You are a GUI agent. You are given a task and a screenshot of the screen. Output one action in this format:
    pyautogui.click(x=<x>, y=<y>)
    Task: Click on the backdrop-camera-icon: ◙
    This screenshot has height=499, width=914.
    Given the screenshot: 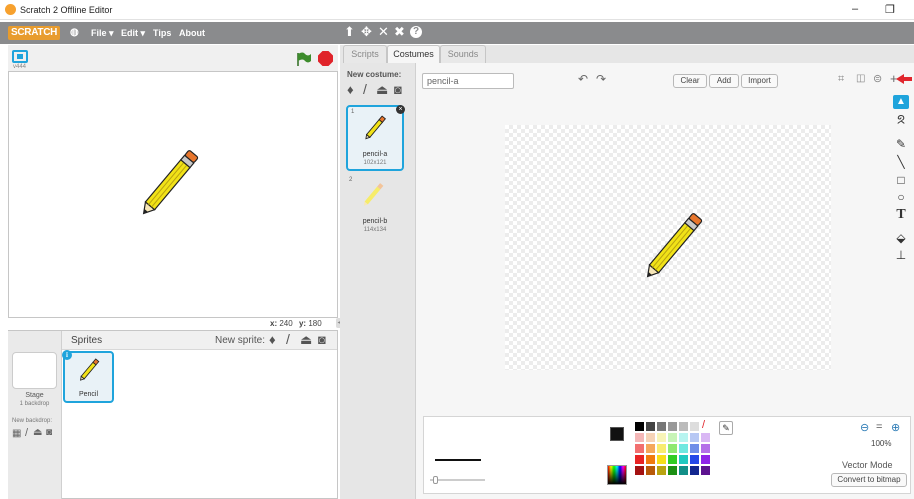 What is the action you would take?
    pyautogui.click(x=49, y=432)
    